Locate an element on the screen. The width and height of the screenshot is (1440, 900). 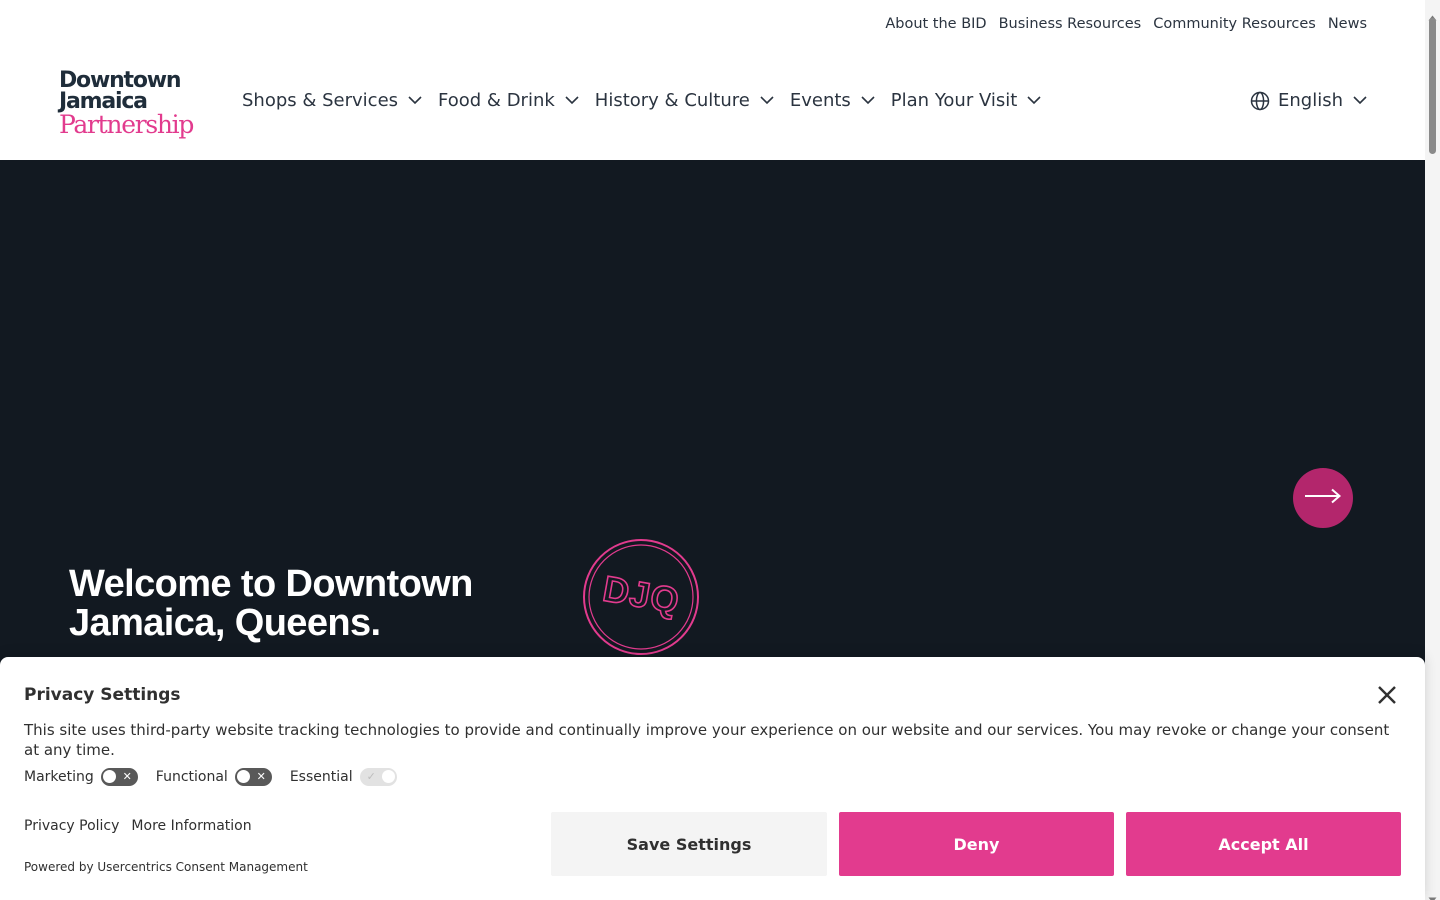
nav-item-label: Plan Your Visit is located at coordinates (954, 100).